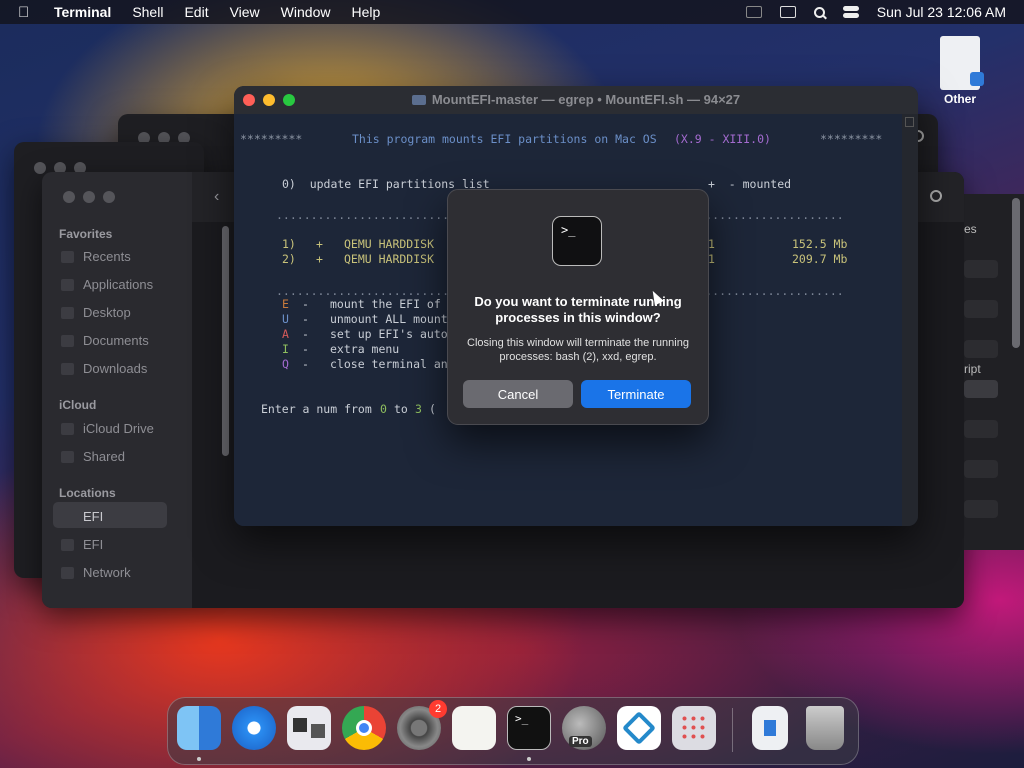 Image resolution: width=1024 pixels, height=768 pixels. Describe the element at coordinates (389, 244) in the screenshot. I see `disk-1-name: QEMU HARDDISK` at that location.